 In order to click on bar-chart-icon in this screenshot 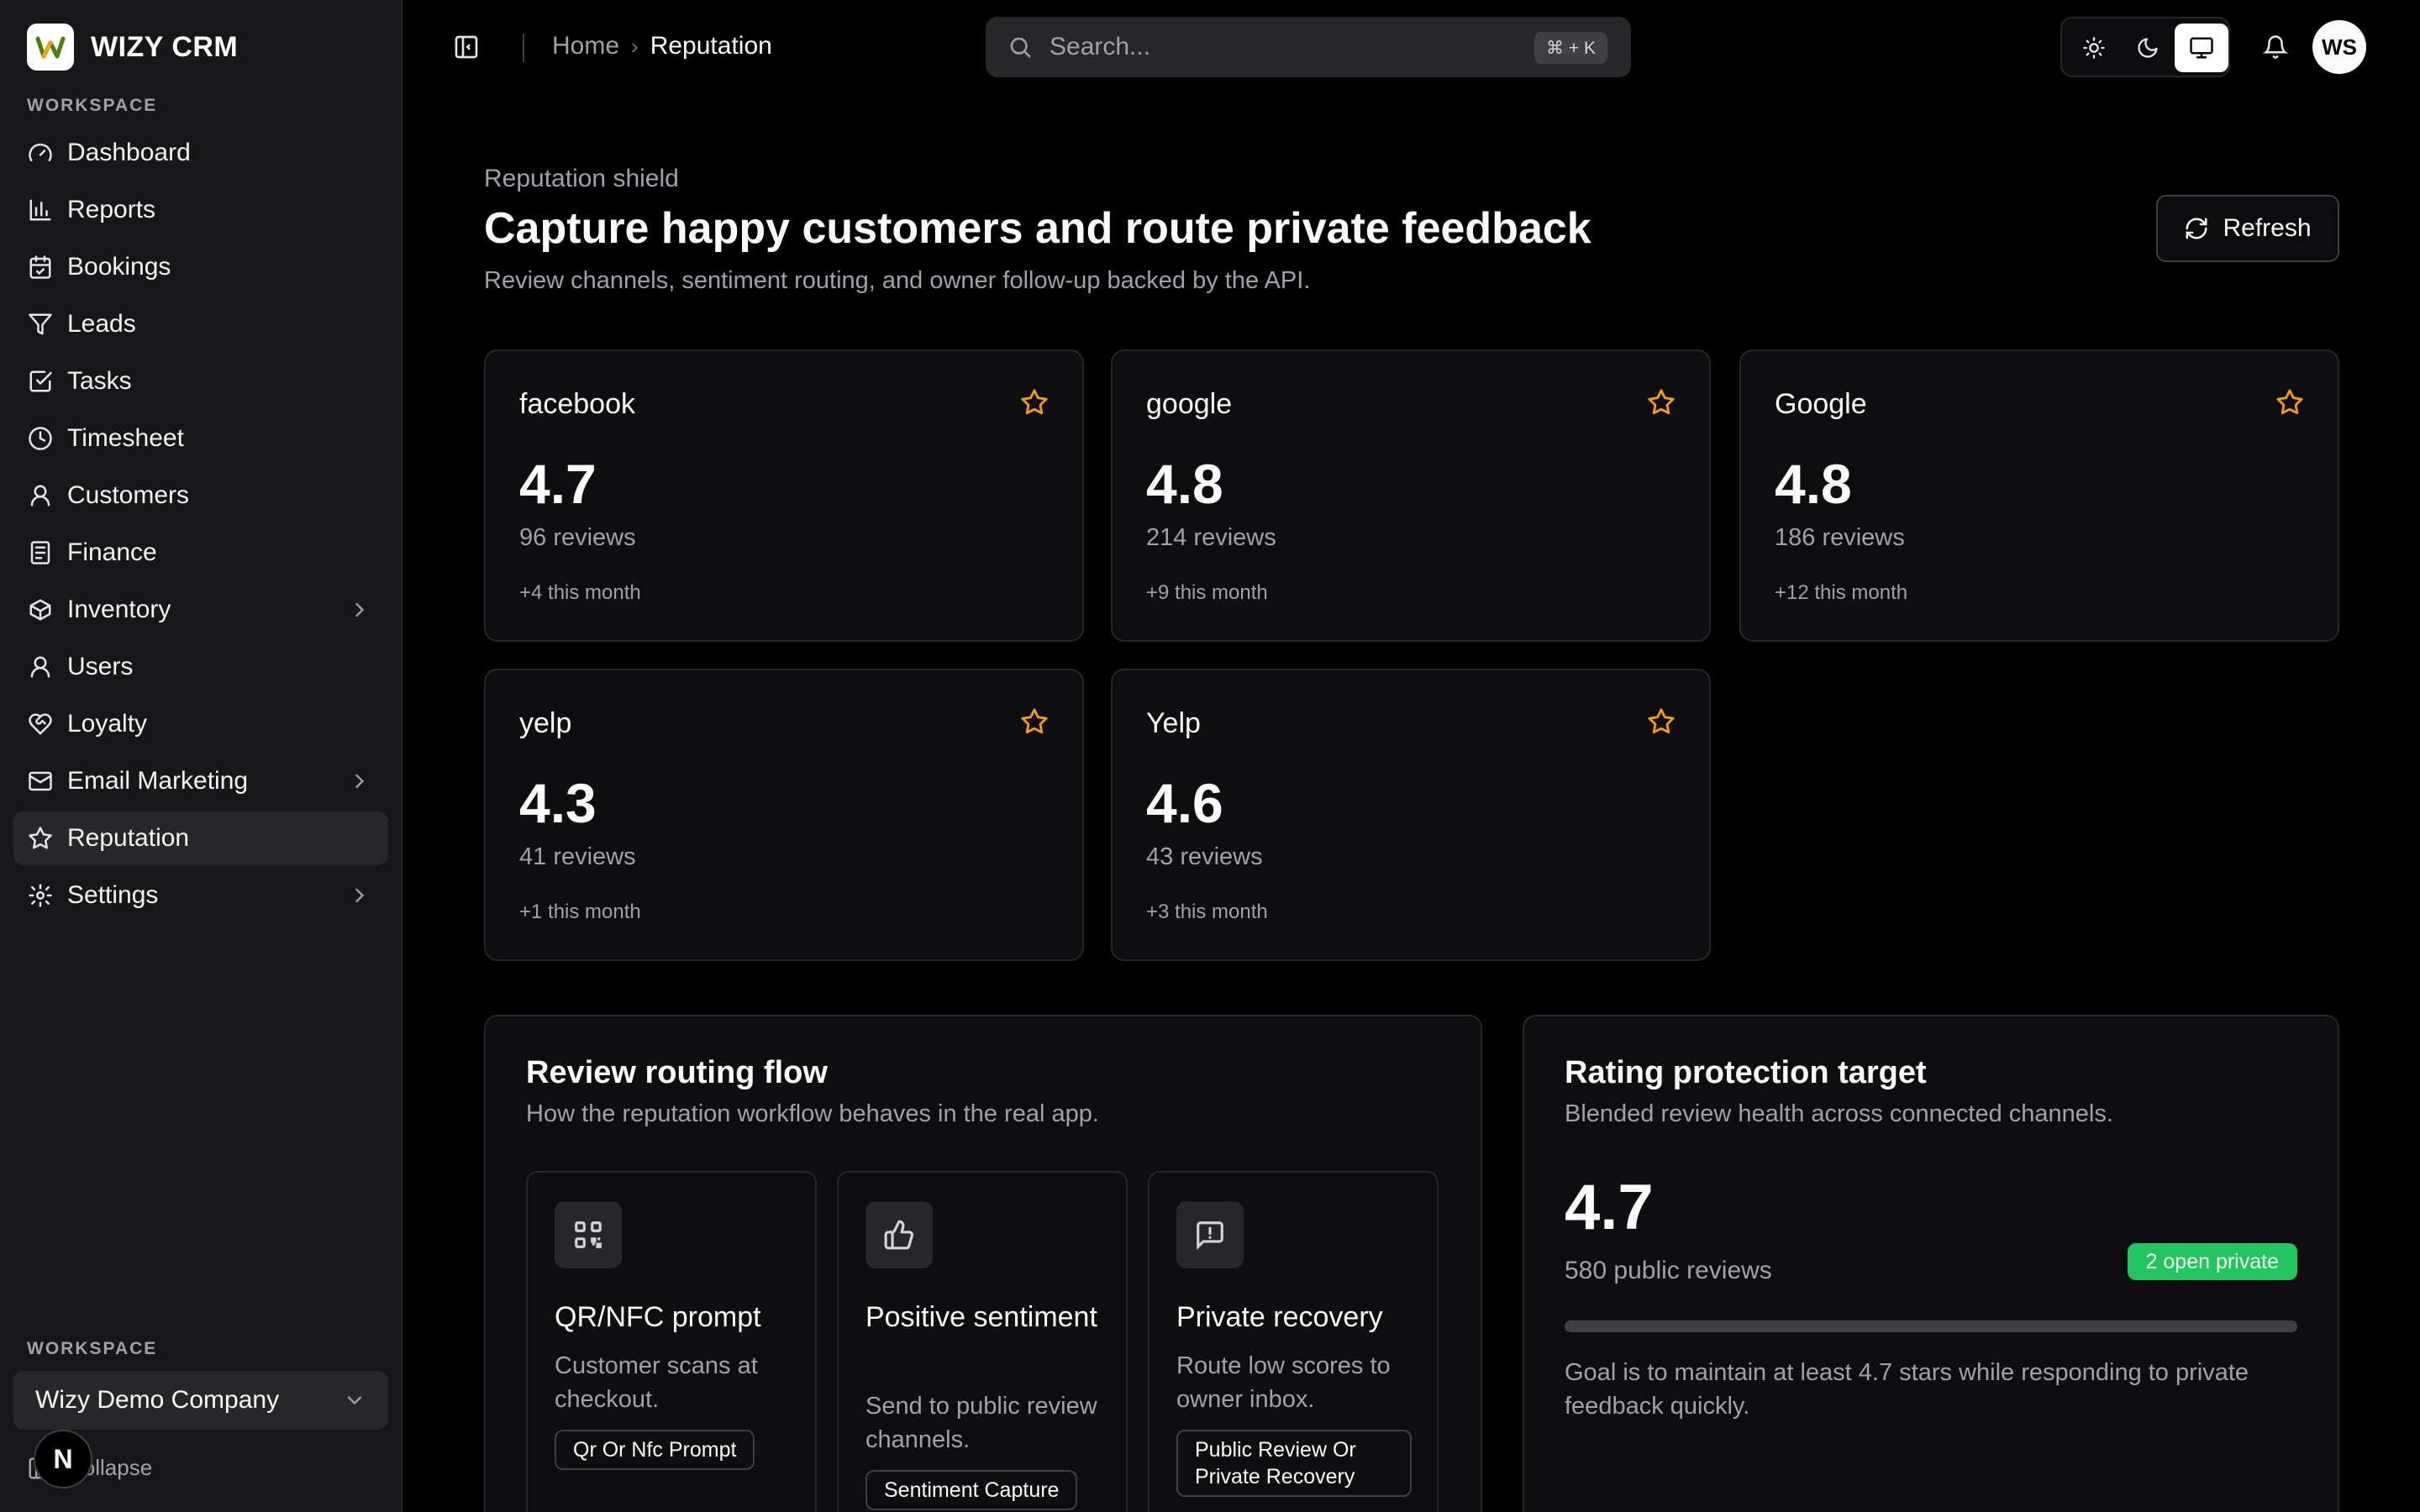, I will do `click(40, 210)`.